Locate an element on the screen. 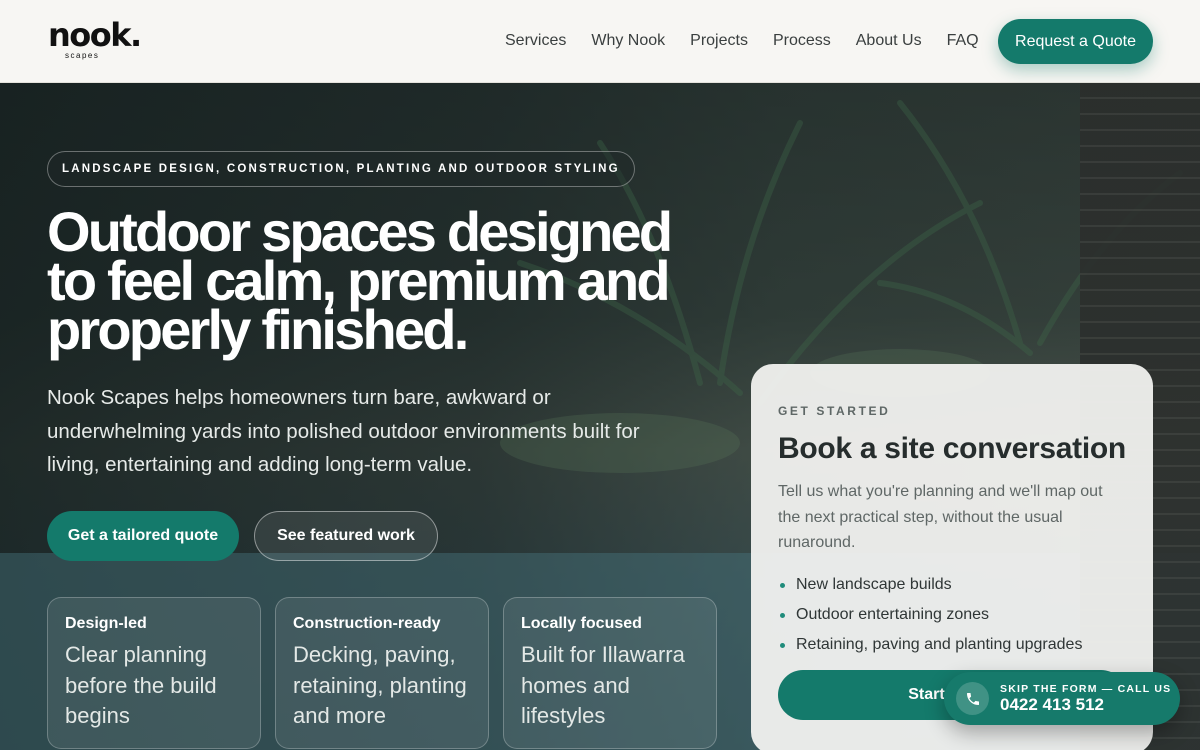 Image resolution: width=1200 pixels, height=750 pixels. nav-process: Process is located at coordinates (802, 41).